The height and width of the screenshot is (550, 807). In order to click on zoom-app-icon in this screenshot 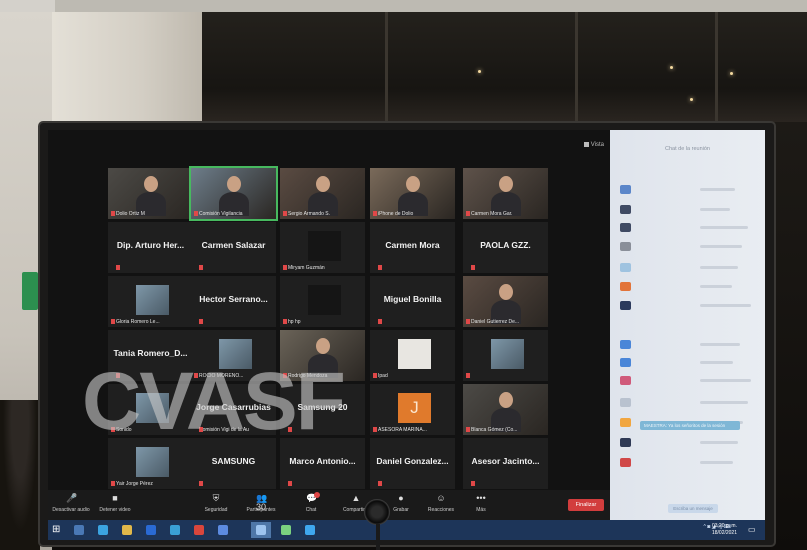, I will do `click(175, 530)`.